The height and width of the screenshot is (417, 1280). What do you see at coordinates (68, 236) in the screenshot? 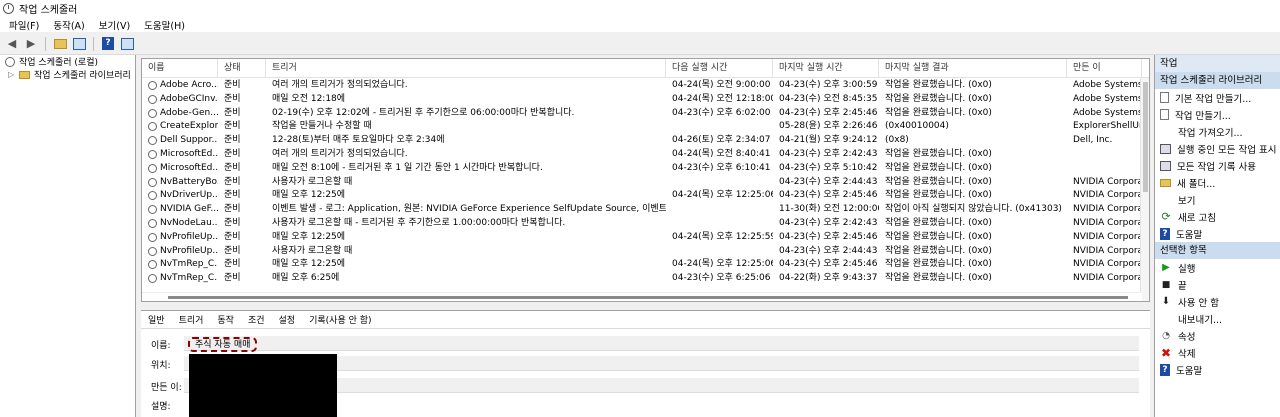
I see `console-tree: 작업 스케줄러 (로컬) ▷ 작업 스케줄러 라이브러리` at bounding box center [68, 236].